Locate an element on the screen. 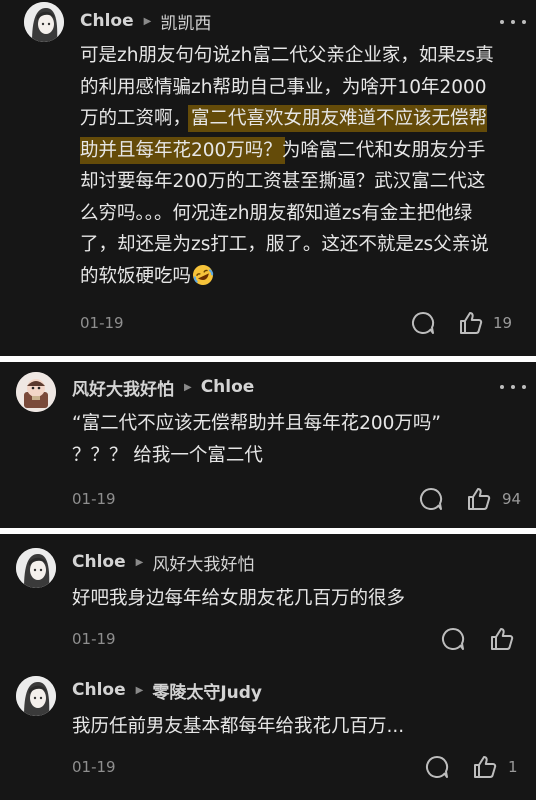  reply-to-name: 风好大我好怕 is located at coordinates (203, 562).